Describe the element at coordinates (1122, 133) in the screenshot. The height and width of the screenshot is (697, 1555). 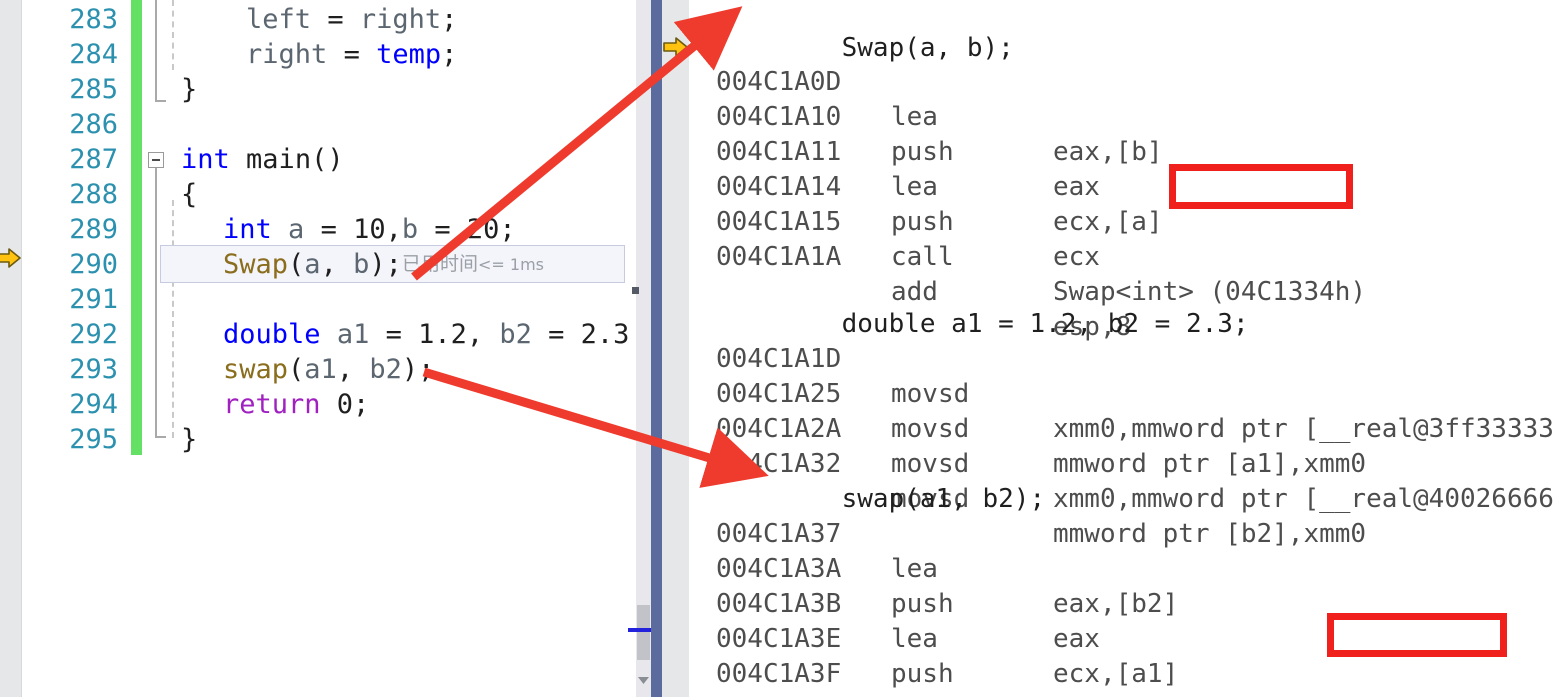
I see `disassembly-instruction-row: 004C1A10 push eax` at that location.